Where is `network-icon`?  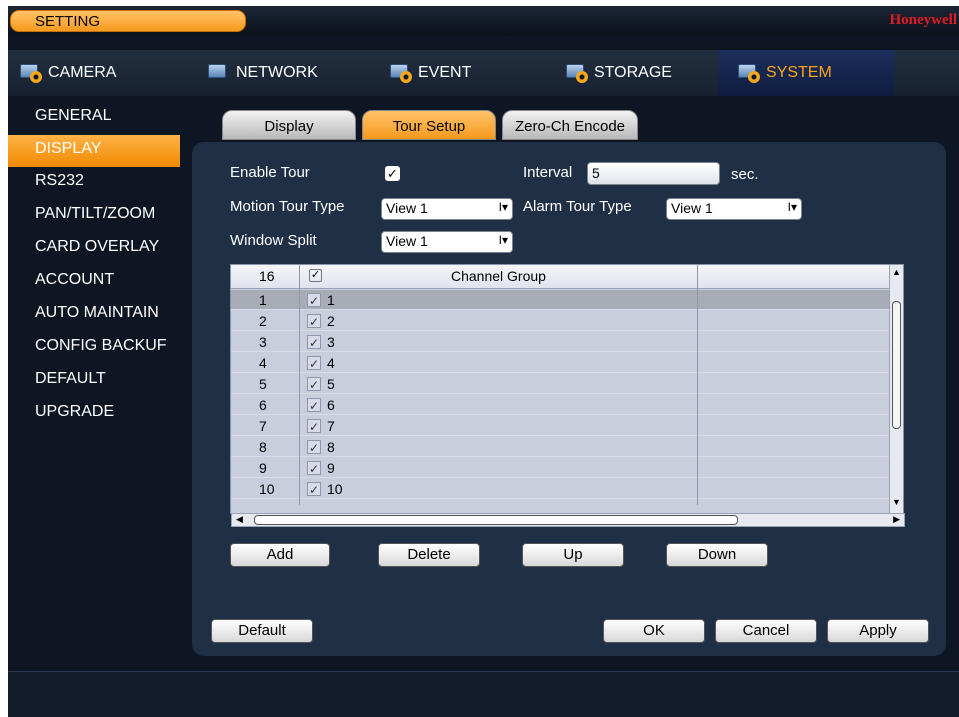 network-icon is located at coordinates (219, 73).